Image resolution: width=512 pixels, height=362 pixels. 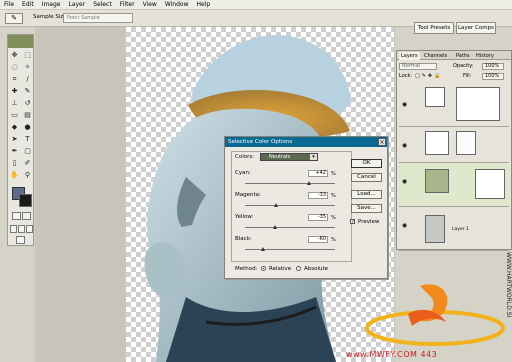 What do you see at coordinates (14, 163) in the screenshot?
I see `notes-tool-icon: ▯` at bounding box center [14, 163].